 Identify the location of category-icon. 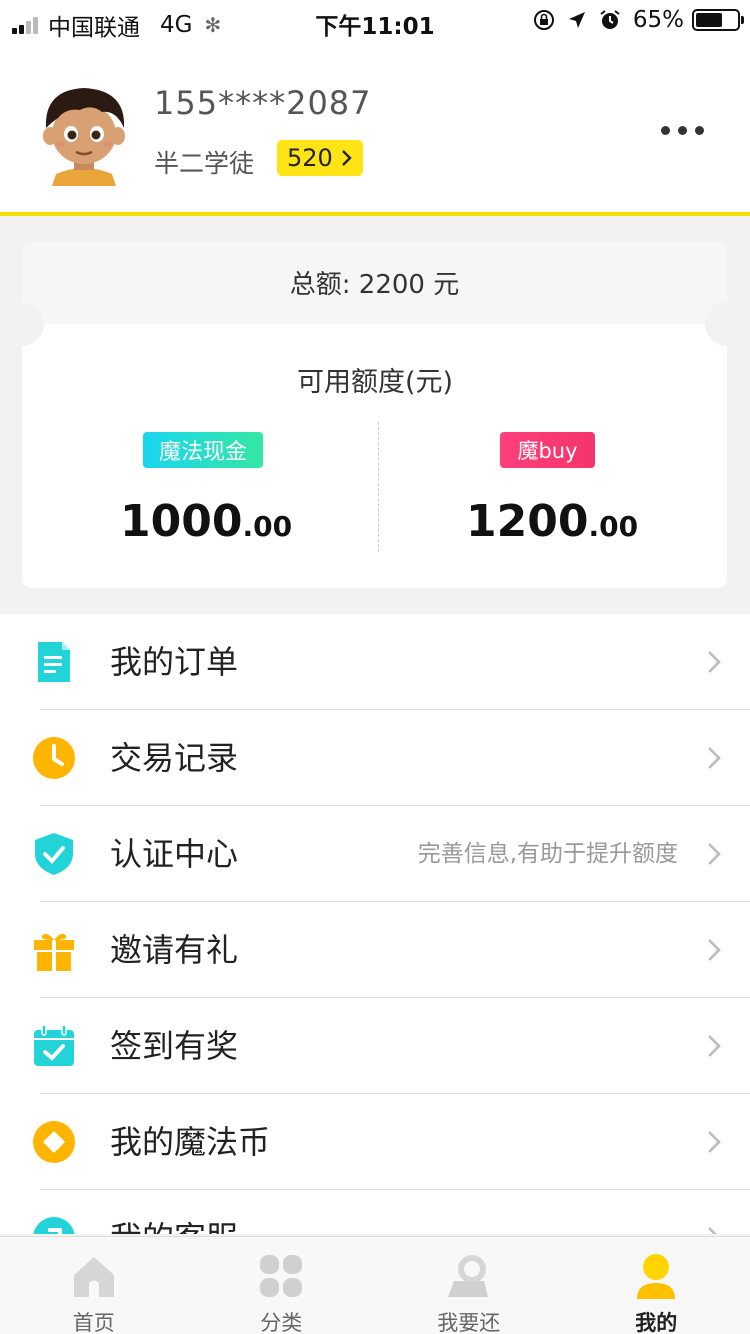
(281, 1276).